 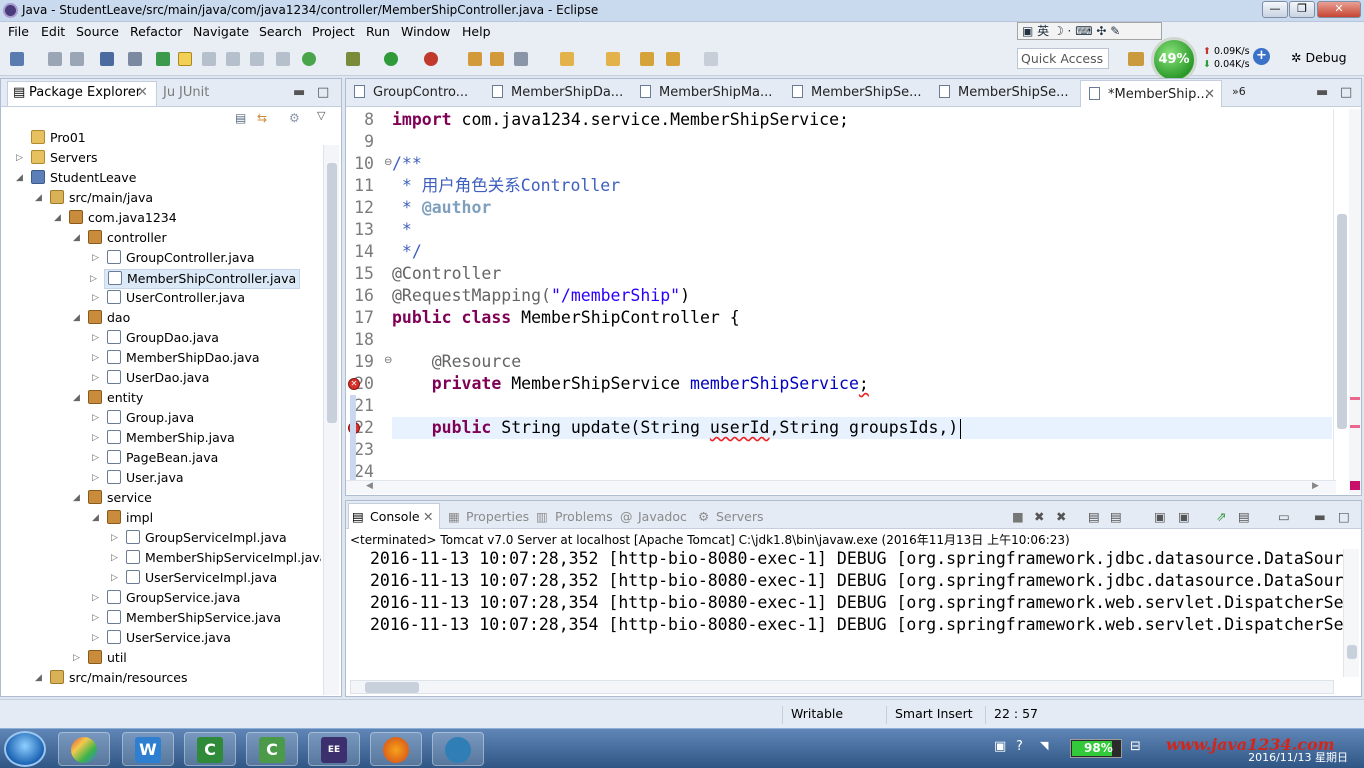 I want to click on error-icon: ✕, so click(x=354, y=384).